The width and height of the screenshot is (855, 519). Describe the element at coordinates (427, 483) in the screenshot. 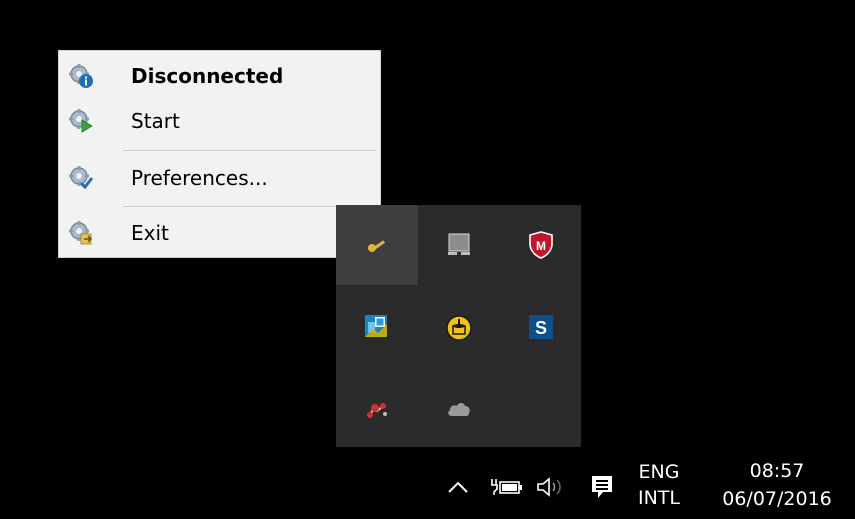

I see `taskbar-notification-area: ENG INTL 08:57 06/07/2016` at that location.